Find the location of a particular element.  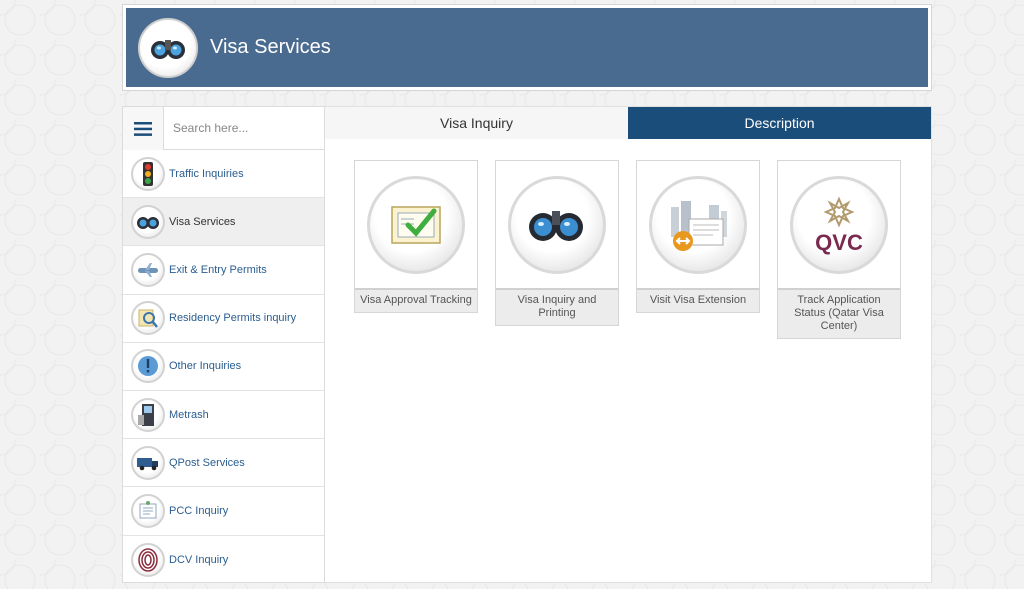

sidebar-item-qpost-services: QPost Services is located at coordinates (223, 463).